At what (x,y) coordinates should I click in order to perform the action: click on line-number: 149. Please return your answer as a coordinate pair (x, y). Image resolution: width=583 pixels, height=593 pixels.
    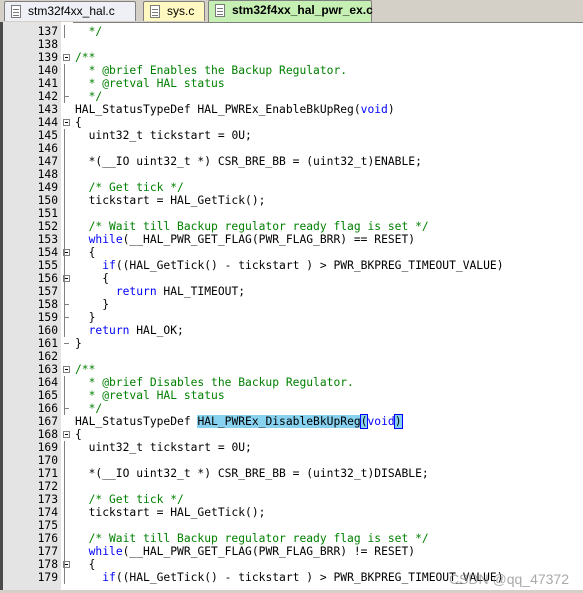
    Looking at the image, I should click on (47, 187).